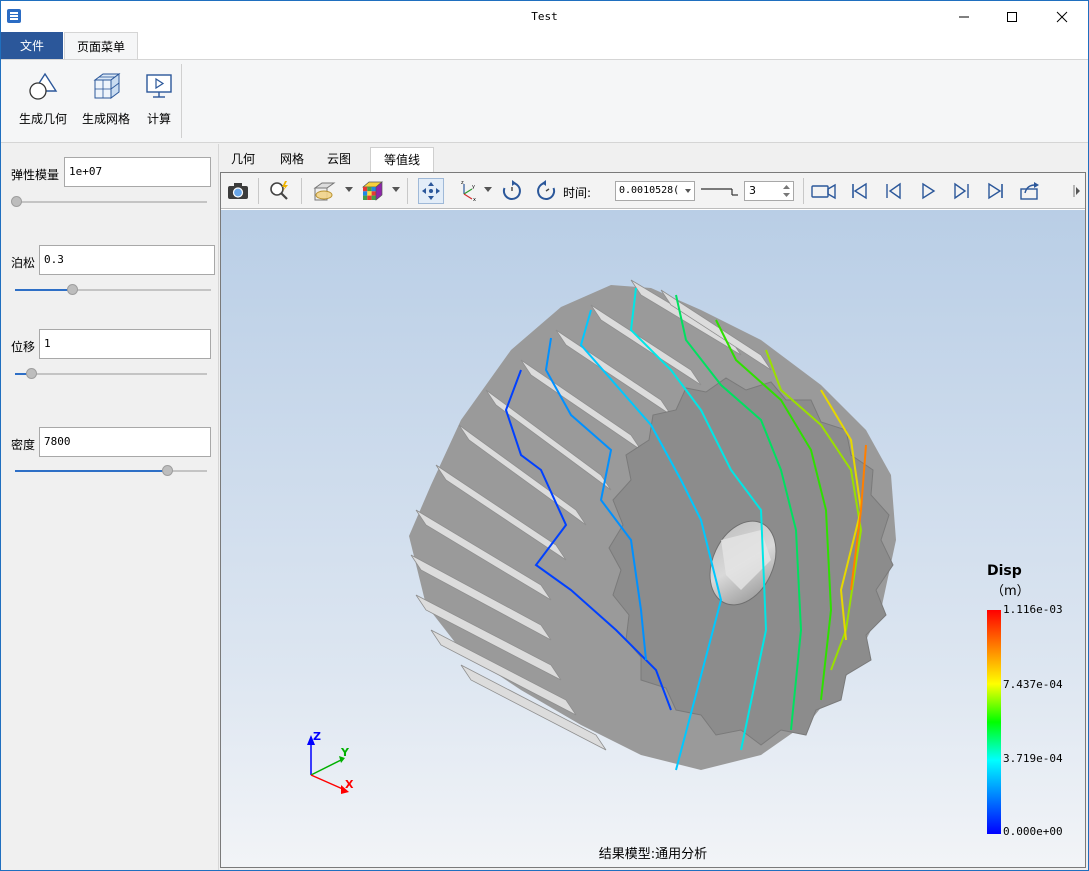  Describe the element at coordinates (994, 722) in the screenshot. I see `color-scale-bar` at that location.